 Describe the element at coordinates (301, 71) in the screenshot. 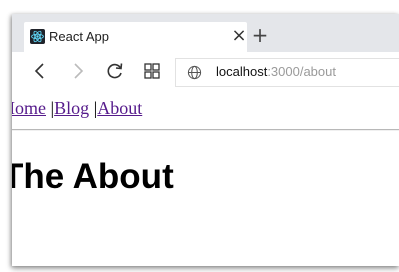

I see `url-path: :3000/about` at that location.